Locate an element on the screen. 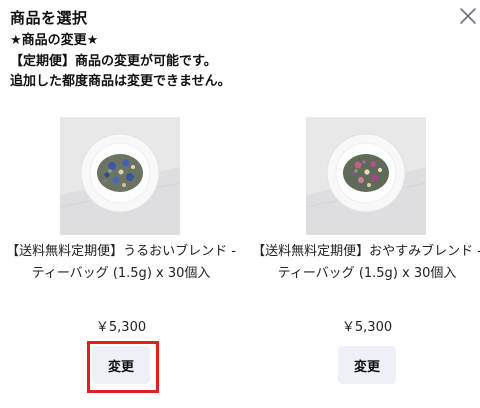 The height and width of the screenshot is (408, 480). modal-title: 商品を選択 is located at coordinates (49, 18).